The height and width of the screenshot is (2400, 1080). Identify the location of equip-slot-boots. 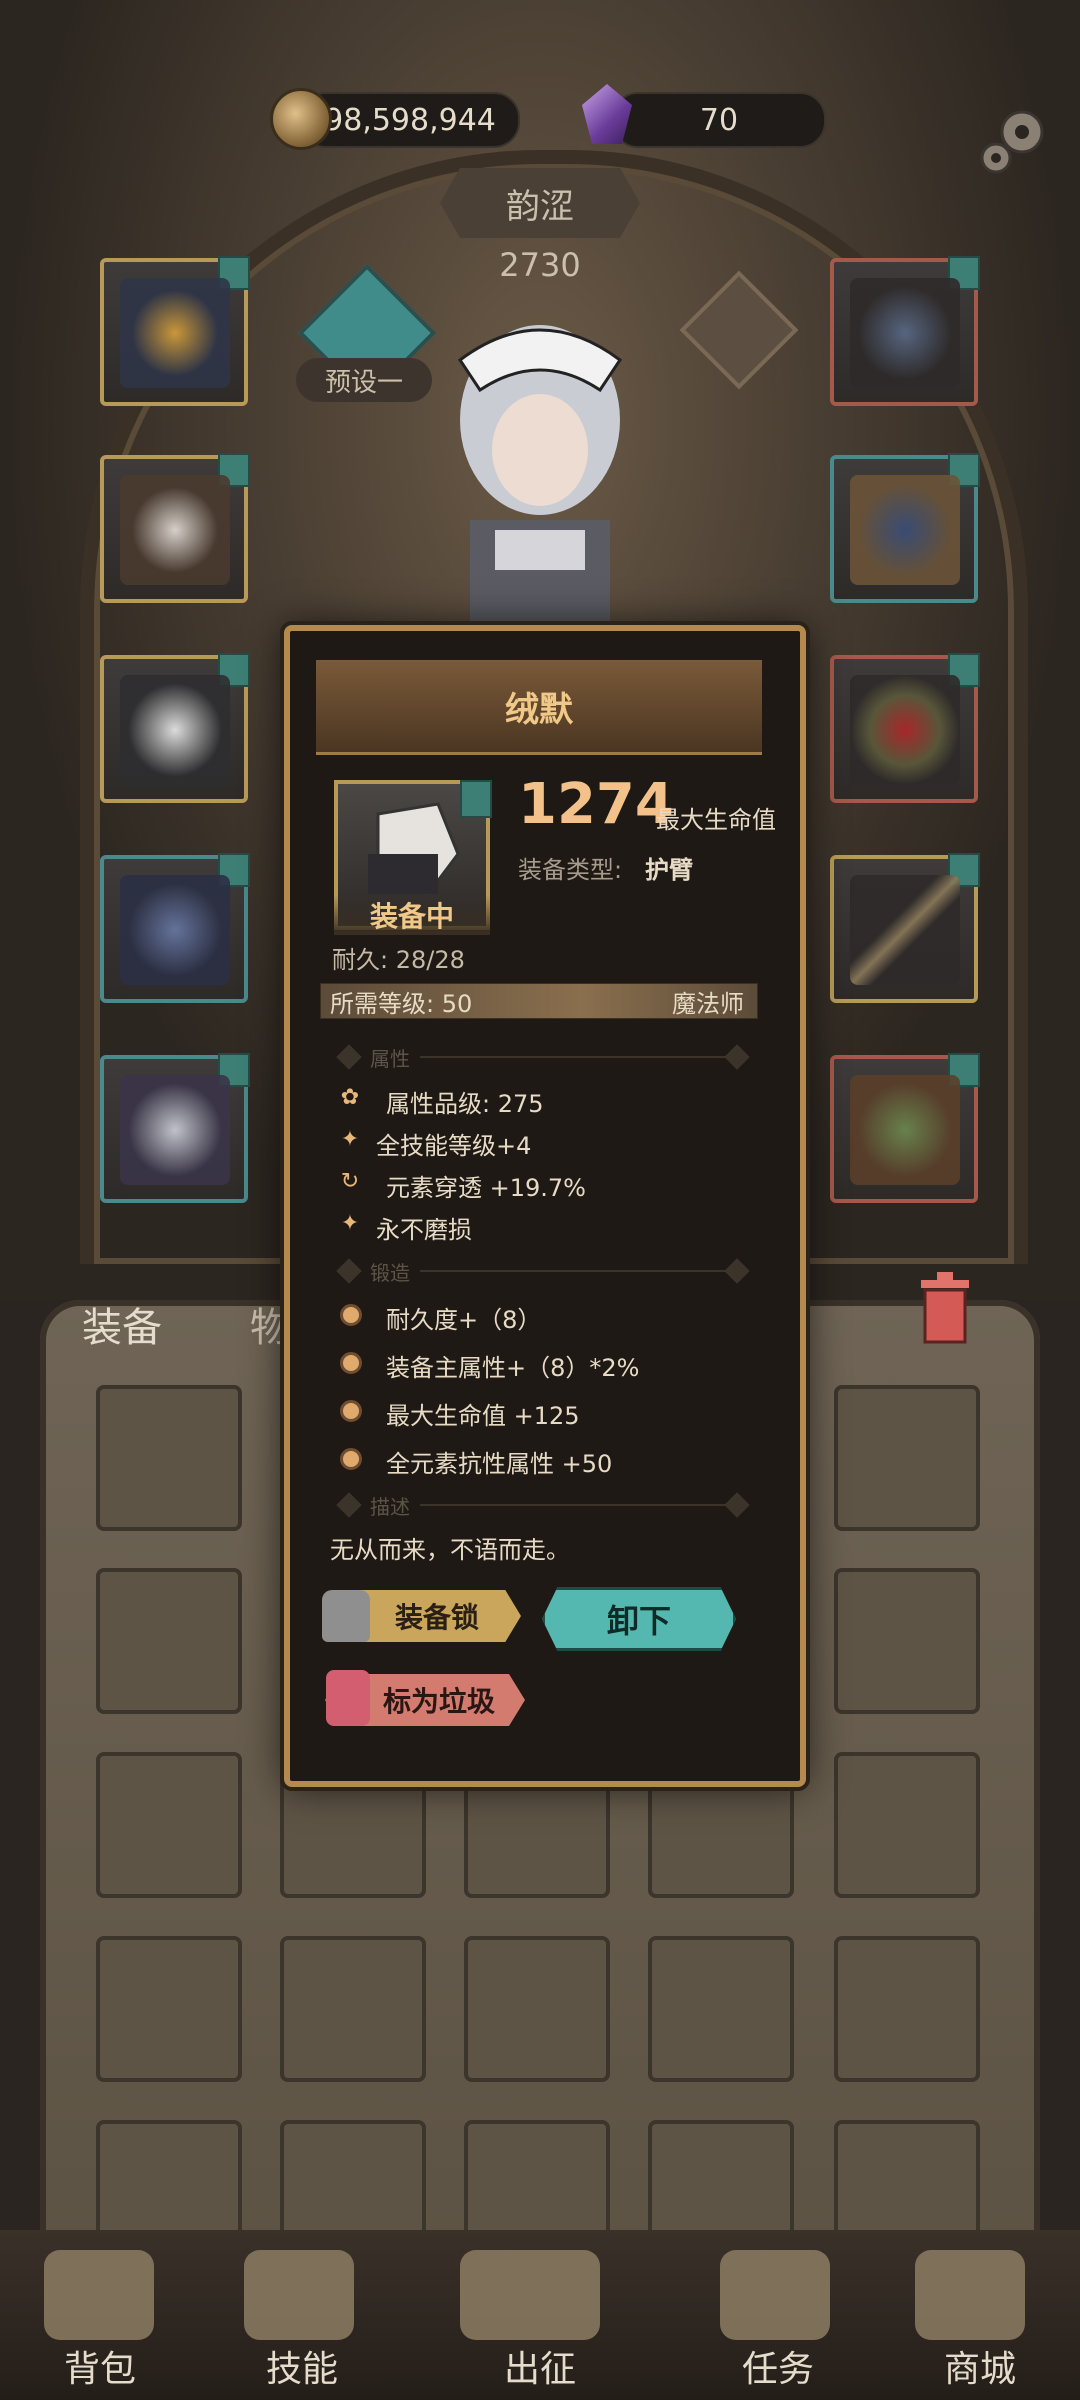
(175, 1128).